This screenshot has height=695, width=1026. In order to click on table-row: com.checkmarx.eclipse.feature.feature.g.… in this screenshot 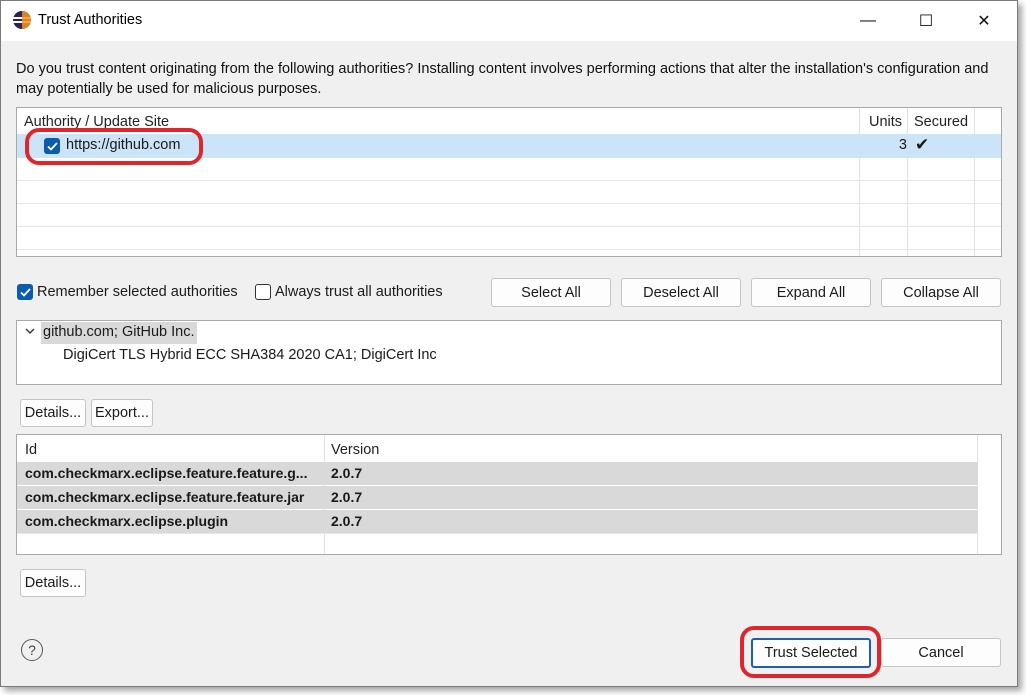, I will do `click(497, 473)`.